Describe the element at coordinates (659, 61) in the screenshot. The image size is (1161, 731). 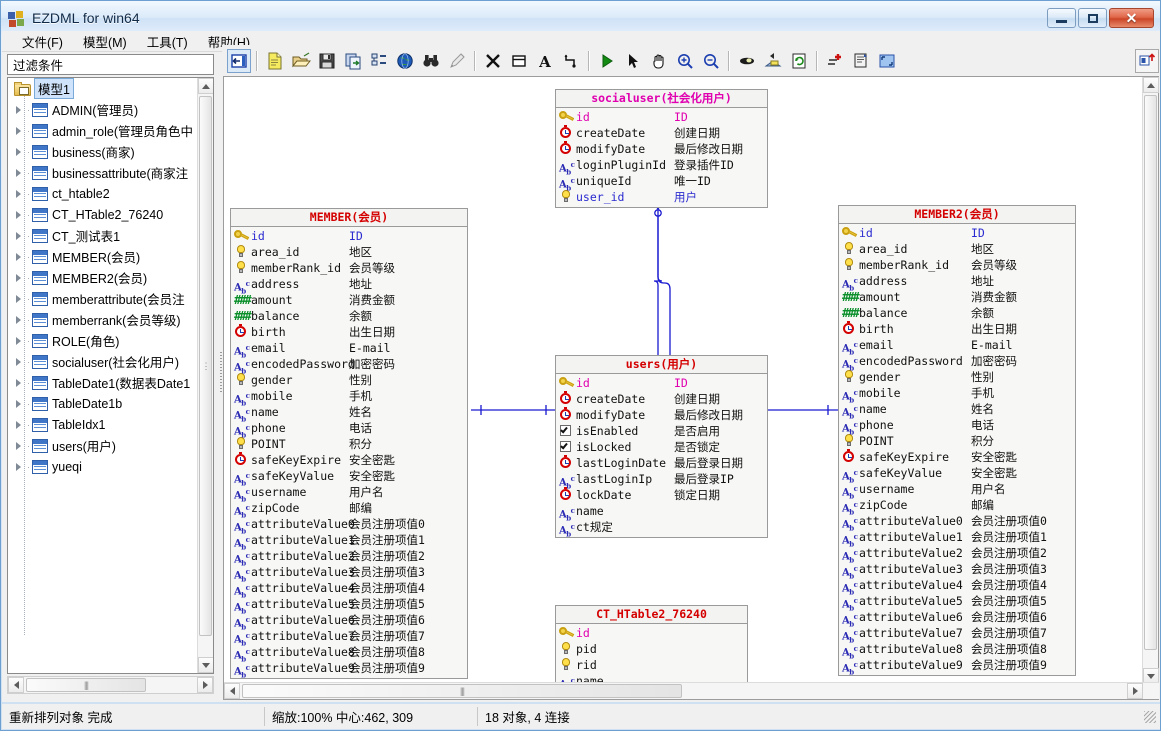
I see `pan-tool-button` at that location.